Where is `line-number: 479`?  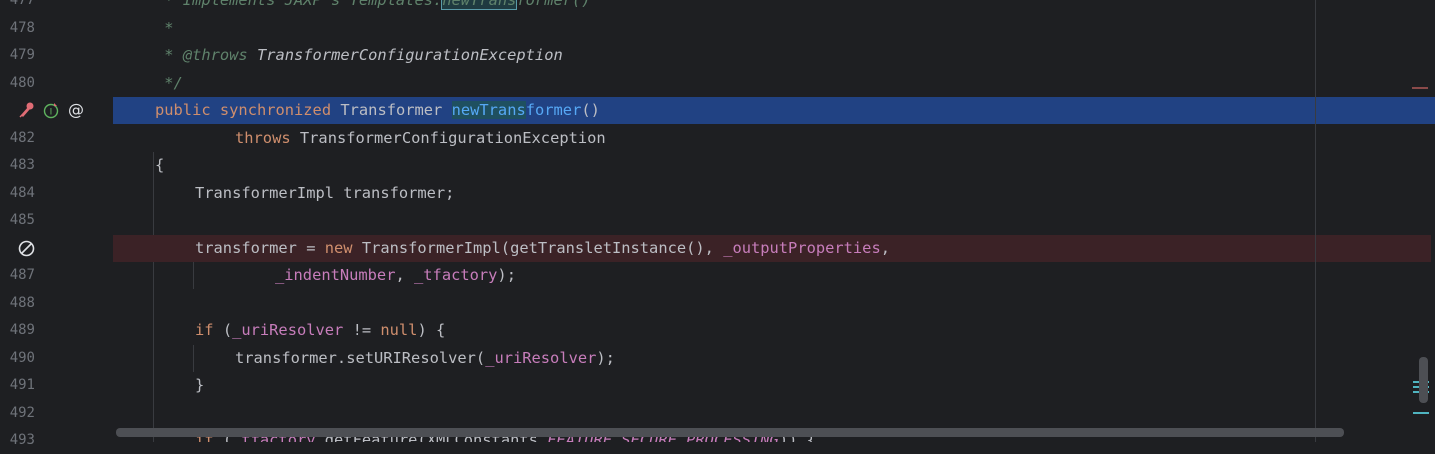 line-number: 479 is located at coordinates (22, 55).